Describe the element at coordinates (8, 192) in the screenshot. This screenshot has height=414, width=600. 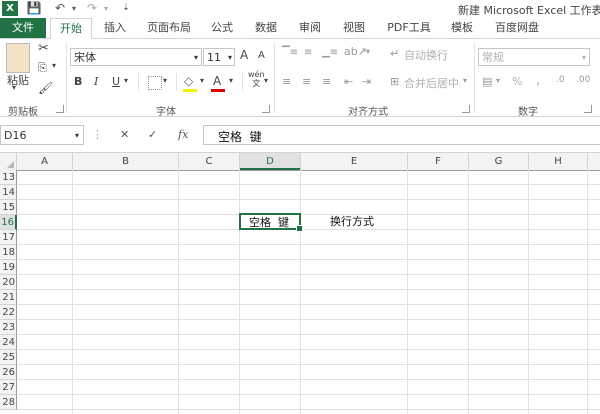
I see `row-header-14: 14` at that location.